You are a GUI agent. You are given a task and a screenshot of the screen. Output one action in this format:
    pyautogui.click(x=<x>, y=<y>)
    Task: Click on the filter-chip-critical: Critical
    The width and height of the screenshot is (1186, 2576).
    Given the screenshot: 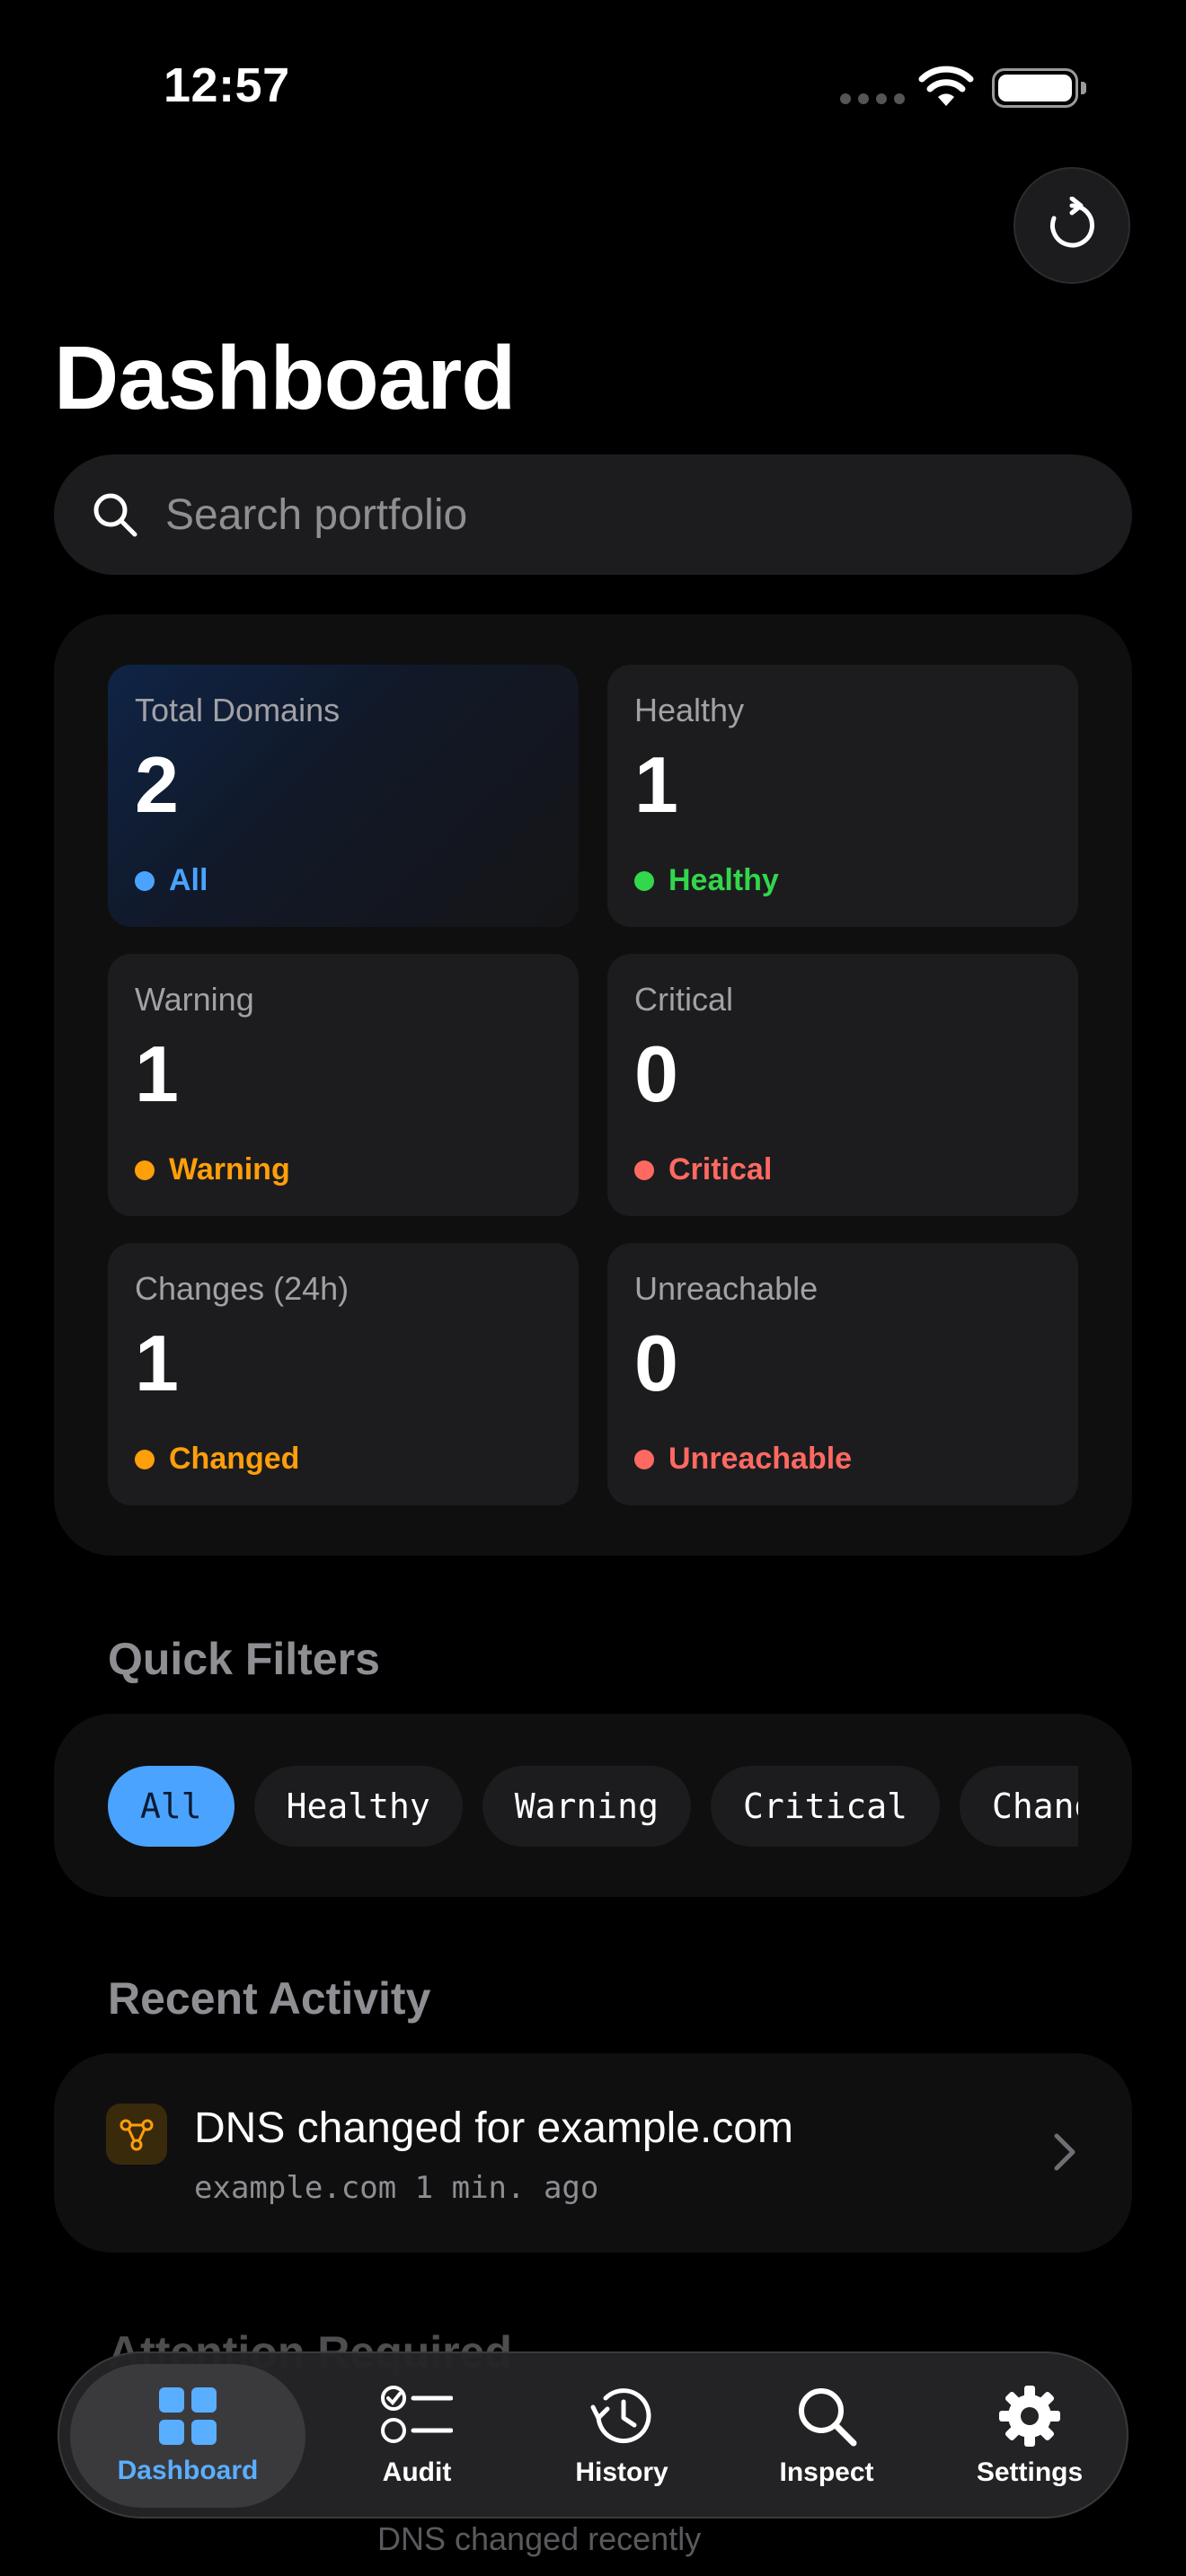 What is the action you would take?
    pyautogui.click(x=825, y=1806)
    